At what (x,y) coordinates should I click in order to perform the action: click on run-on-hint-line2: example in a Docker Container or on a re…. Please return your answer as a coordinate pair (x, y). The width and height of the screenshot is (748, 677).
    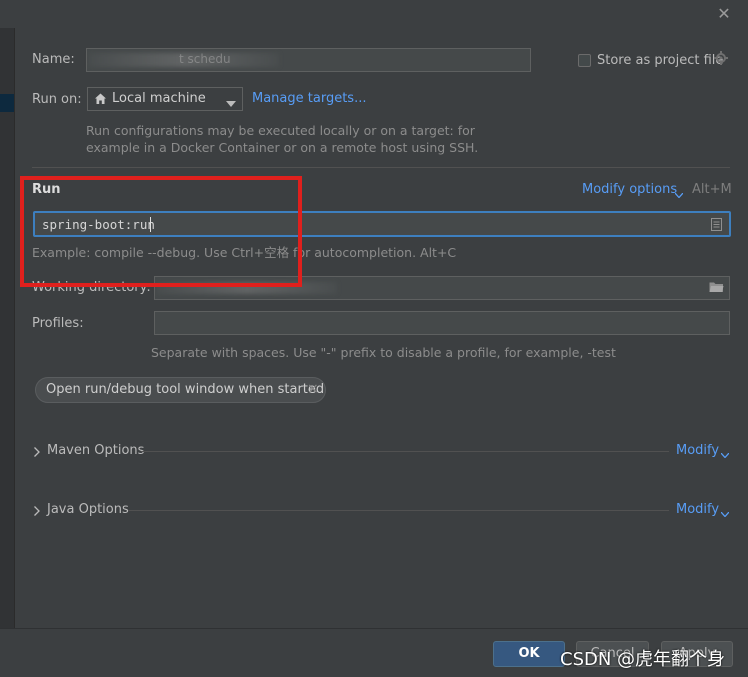
    Looking at the image, I should click on (282, 147).